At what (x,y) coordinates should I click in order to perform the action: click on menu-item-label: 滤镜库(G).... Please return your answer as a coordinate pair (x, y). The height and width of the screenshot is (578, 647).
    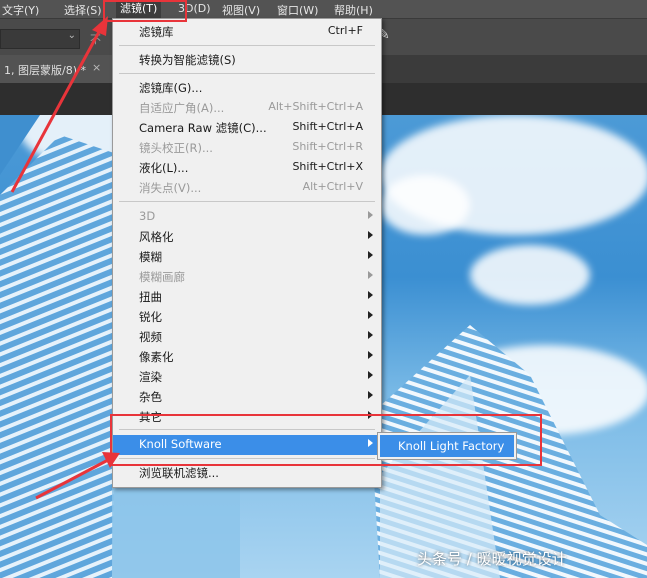
    Looking at the image, I should click on (171, 88).